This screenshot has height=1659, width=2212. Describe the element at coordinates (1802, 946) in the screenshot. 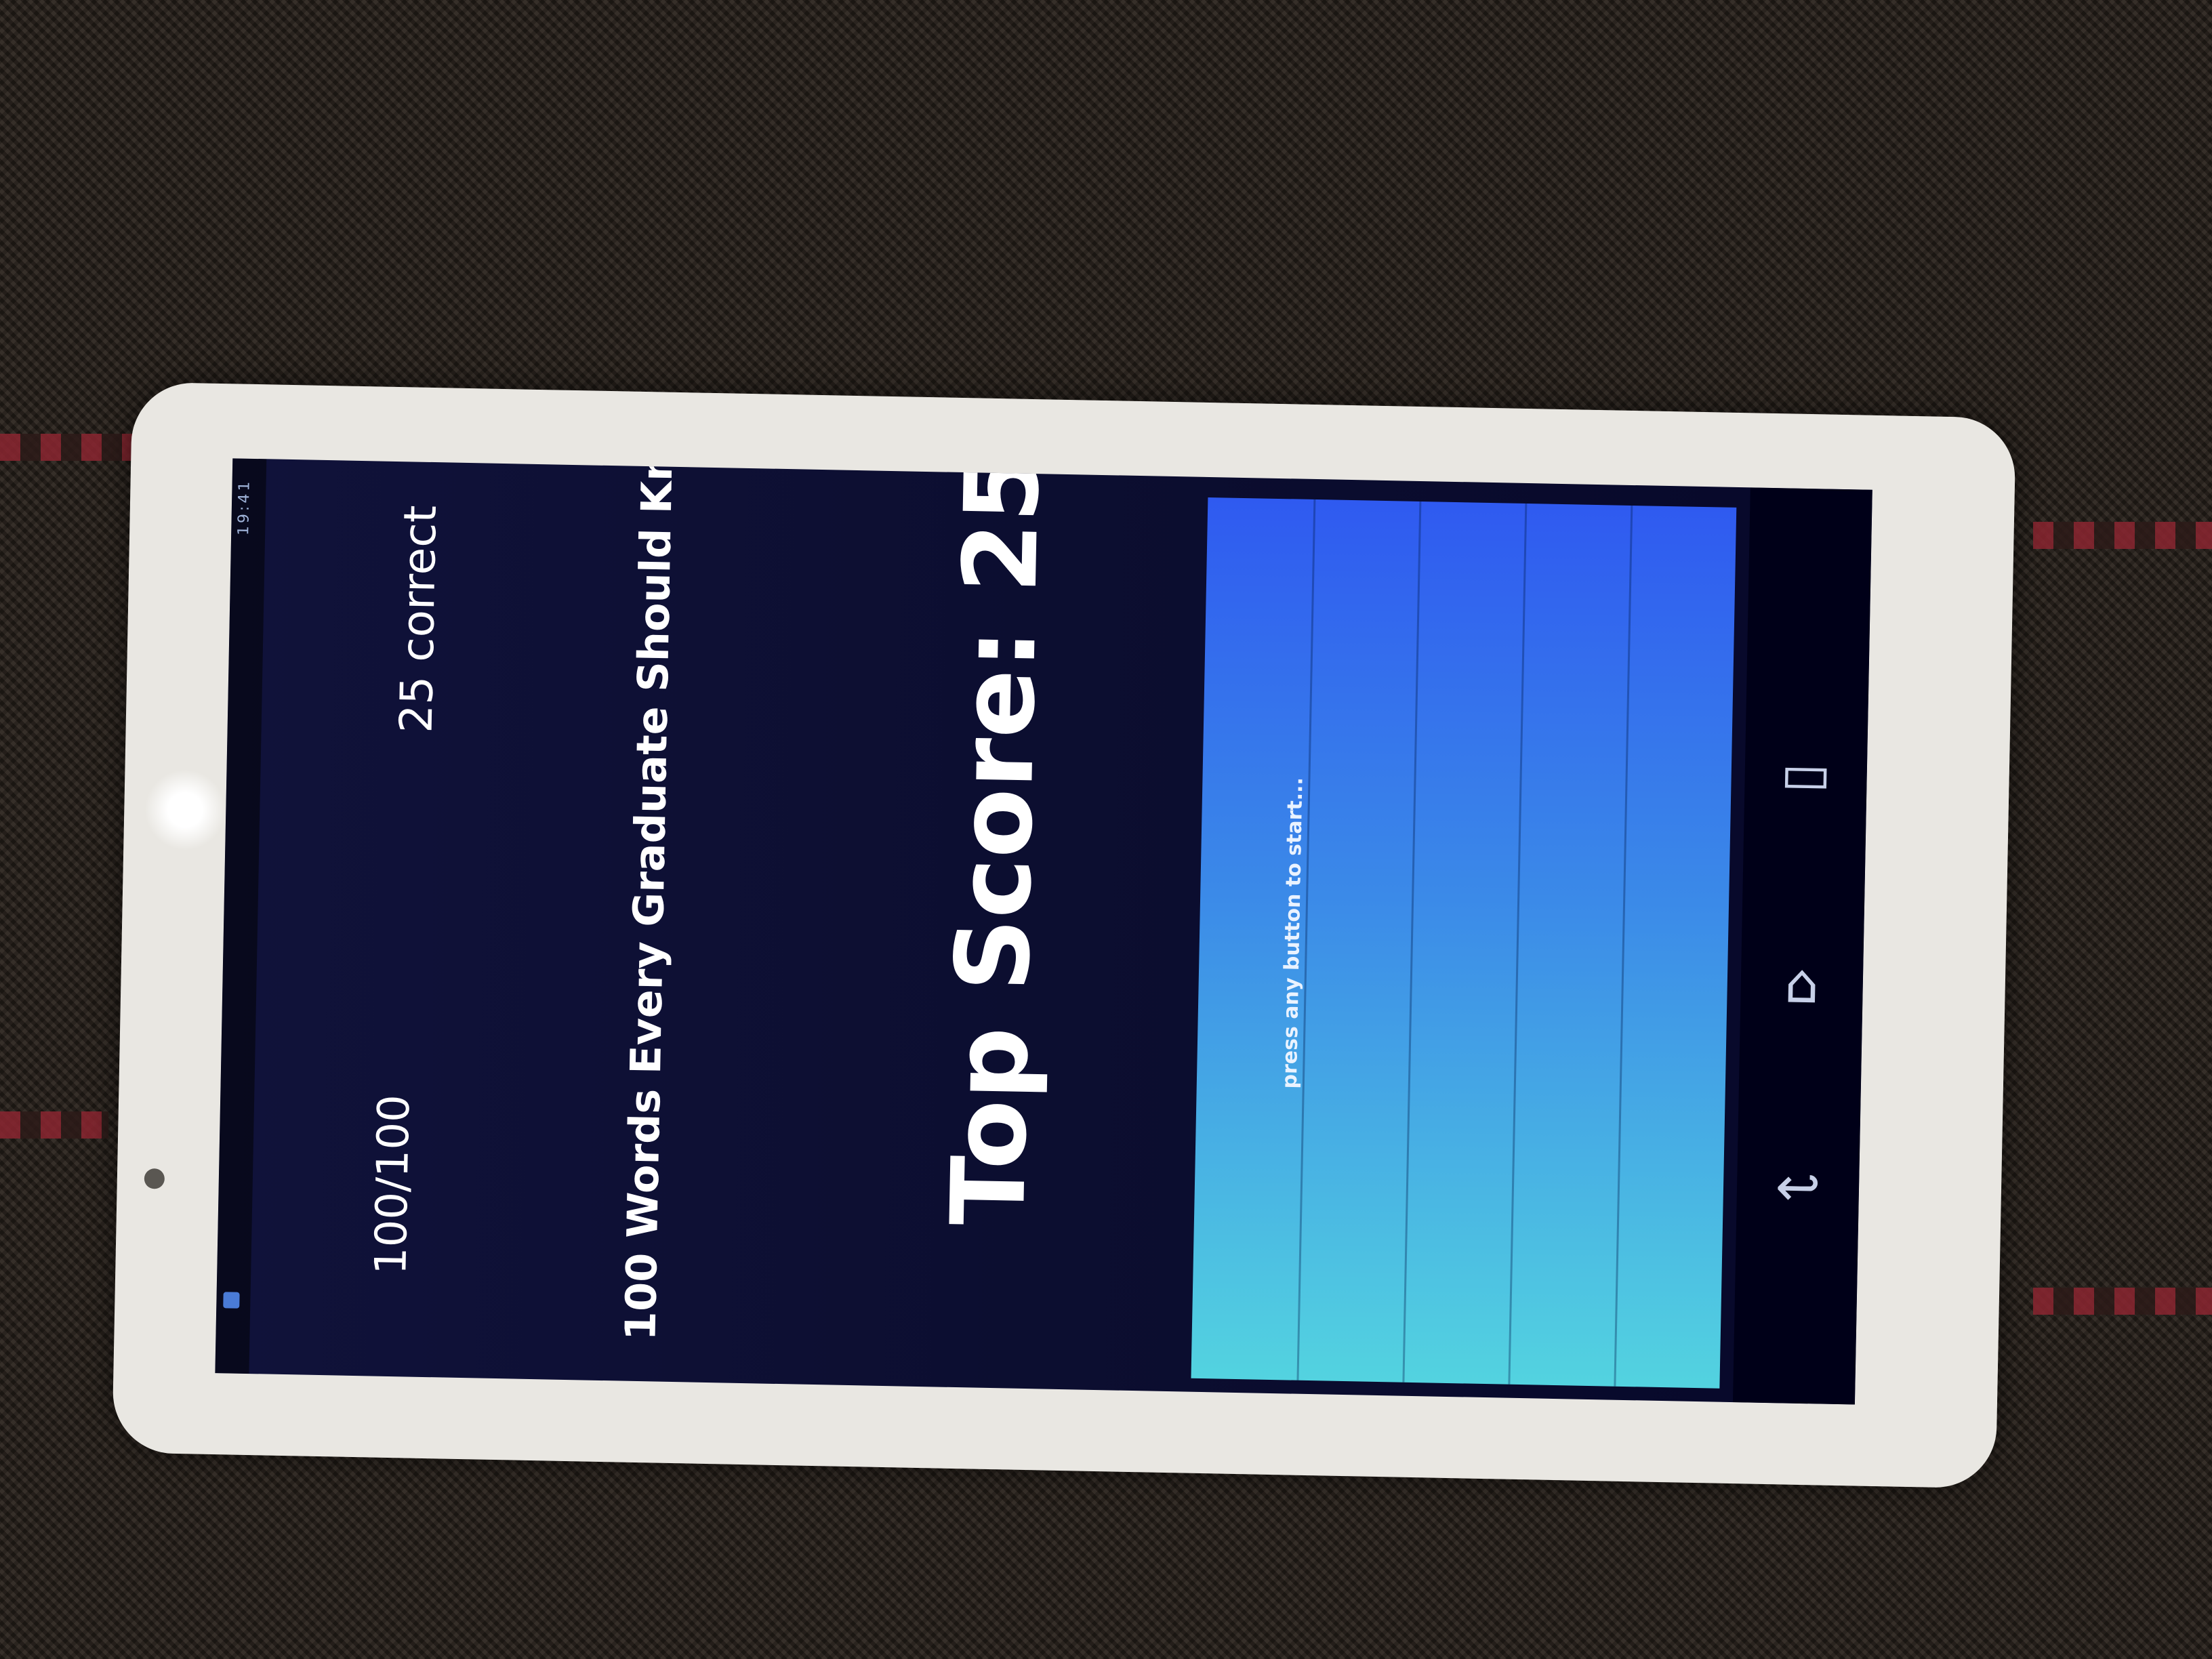

I see `android-nav-bar: ▭ ⌂ ↩` at that location.